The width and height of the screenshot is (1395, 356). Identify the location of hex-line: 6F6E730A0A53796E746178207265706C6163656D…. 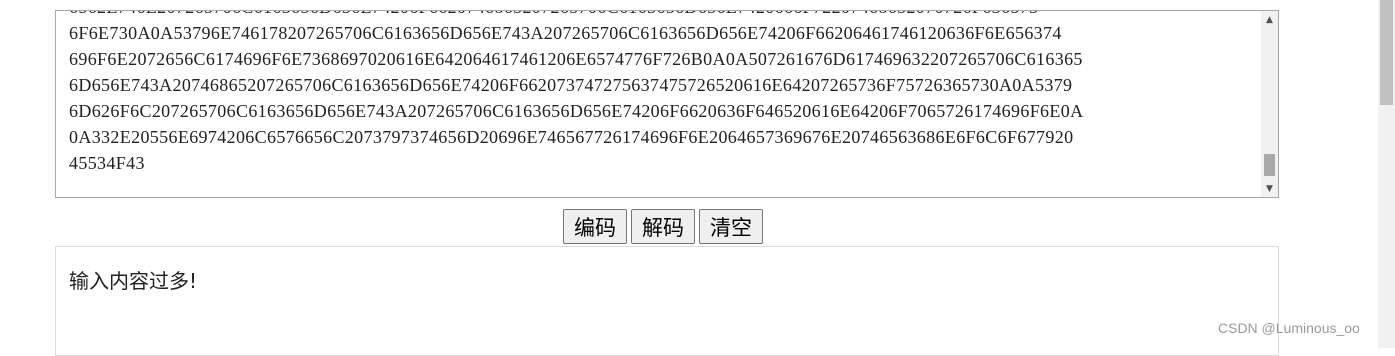
(565, 33).